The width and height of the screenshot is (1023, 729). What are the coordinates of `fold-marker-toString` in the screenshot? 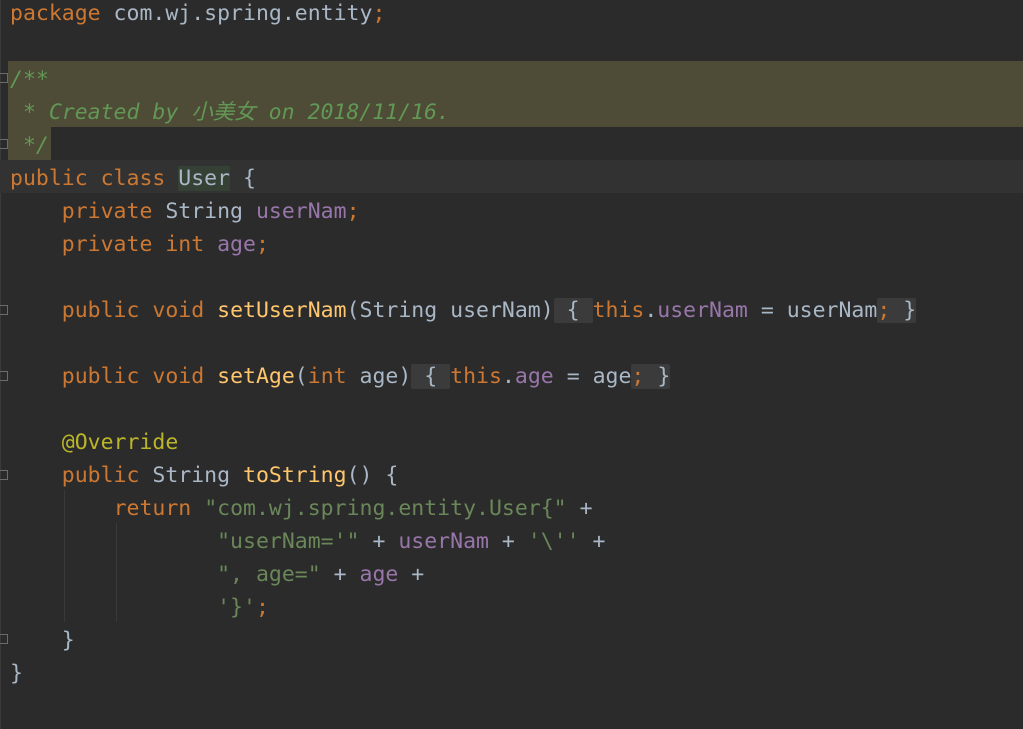 It's located at (4, 475).